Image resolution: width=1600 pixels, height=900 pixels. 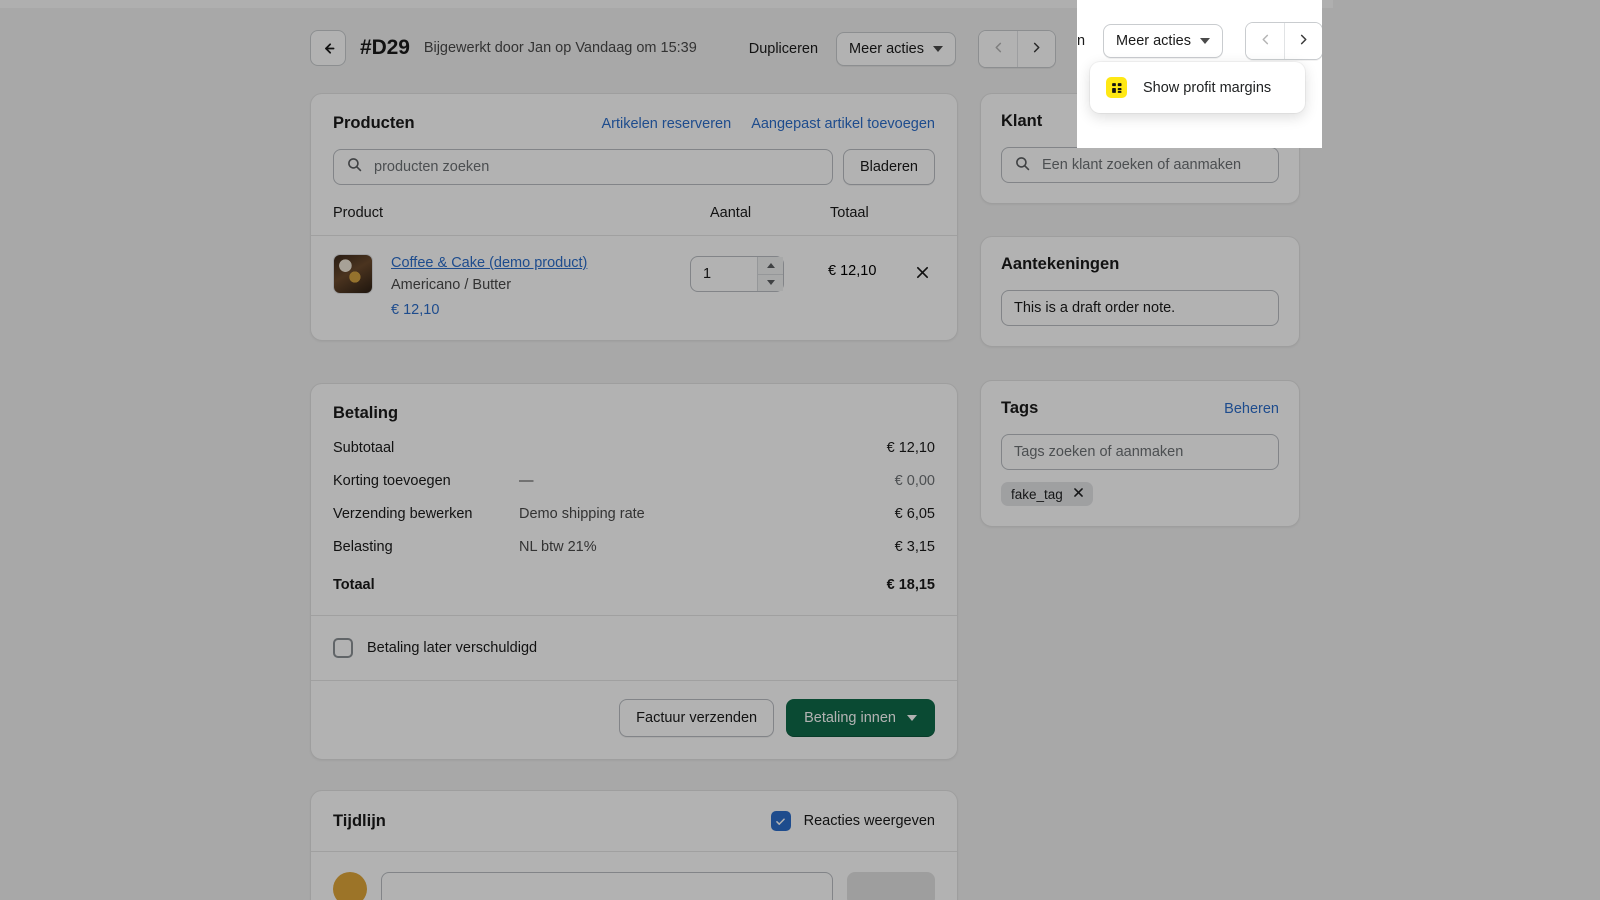 What do you see at coordinates (770, 265) in the screenshot?
I see `quantity-increment-button` at bounding box center [770, 265].